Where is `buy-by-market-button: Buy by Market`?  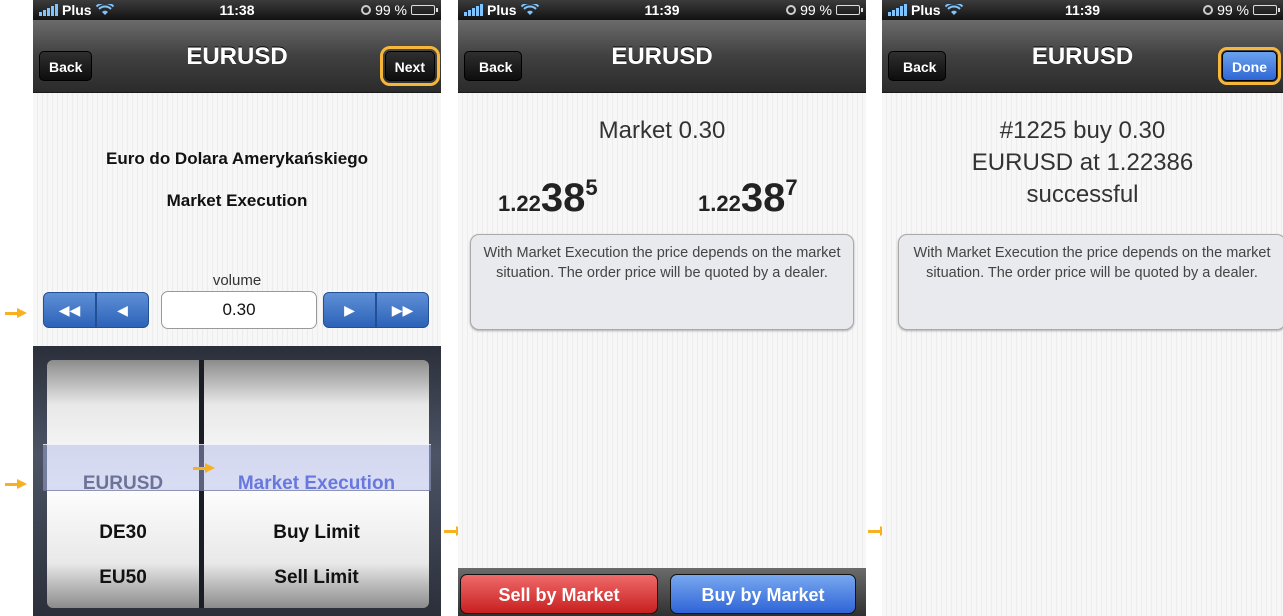
buy-by-market-button: Buy by Market is located at coordinates (763, 594).